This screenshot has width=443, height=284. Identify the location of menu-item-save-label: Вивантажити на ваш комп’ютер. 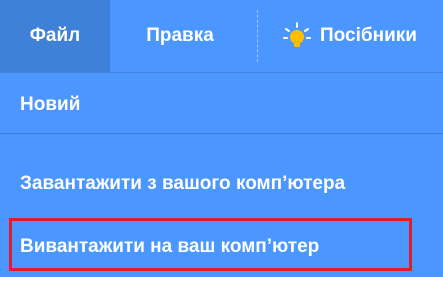
(170, 246).